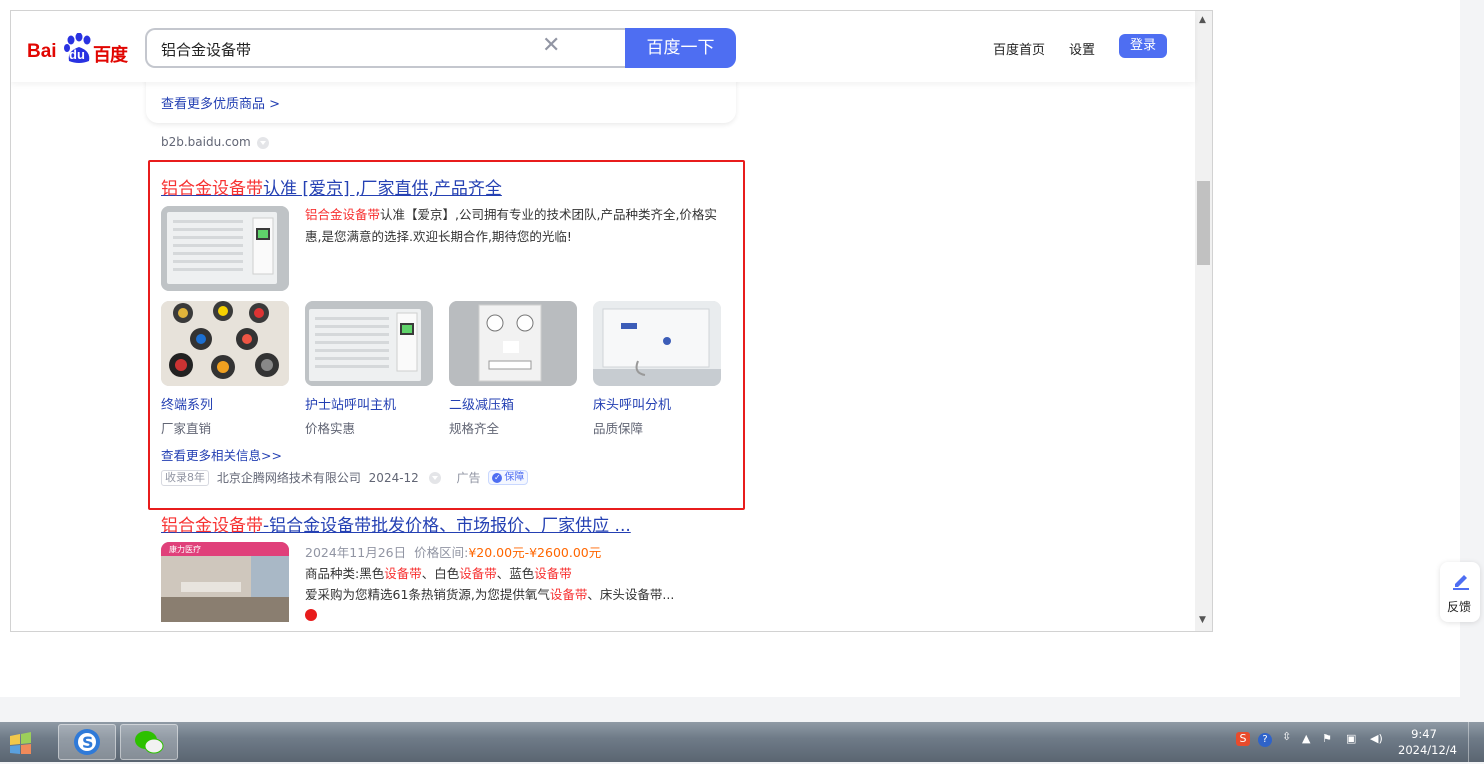 Image resolution: width=1484 pixels, height=764 pixels. What do you see at coordinates (186, 428) in the screenshot?
I see `category-subtext: 厂家直销` at bounding box center [186, 428].